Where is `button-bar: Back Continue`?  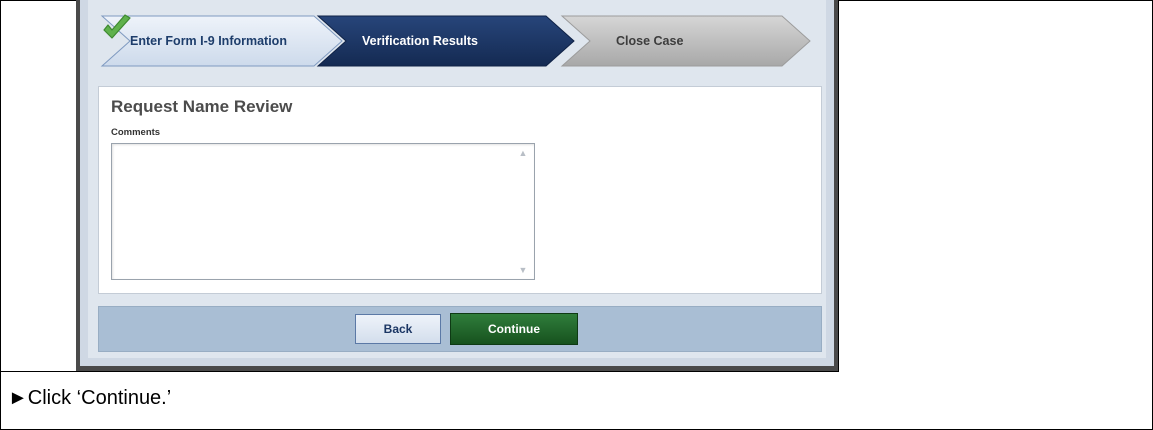 button-bar: Back Continue is located at coordinates (460, 329).